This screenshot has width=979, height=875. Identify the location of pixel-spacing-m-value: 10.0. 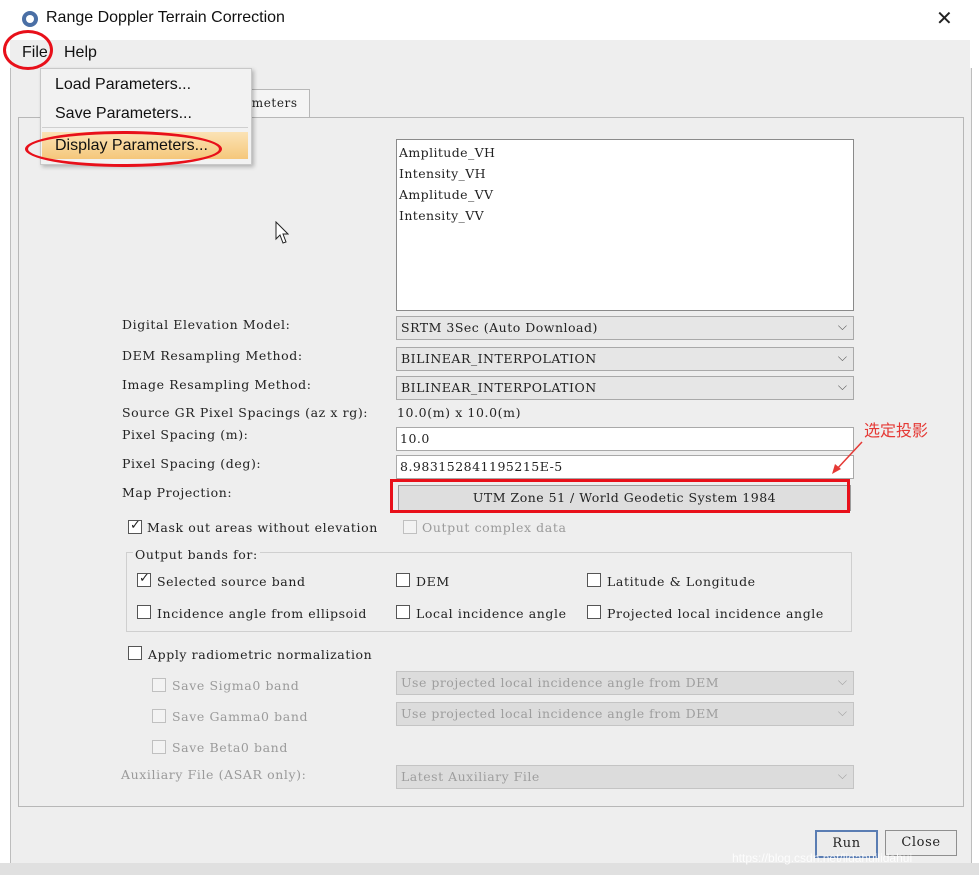
(415, 438).